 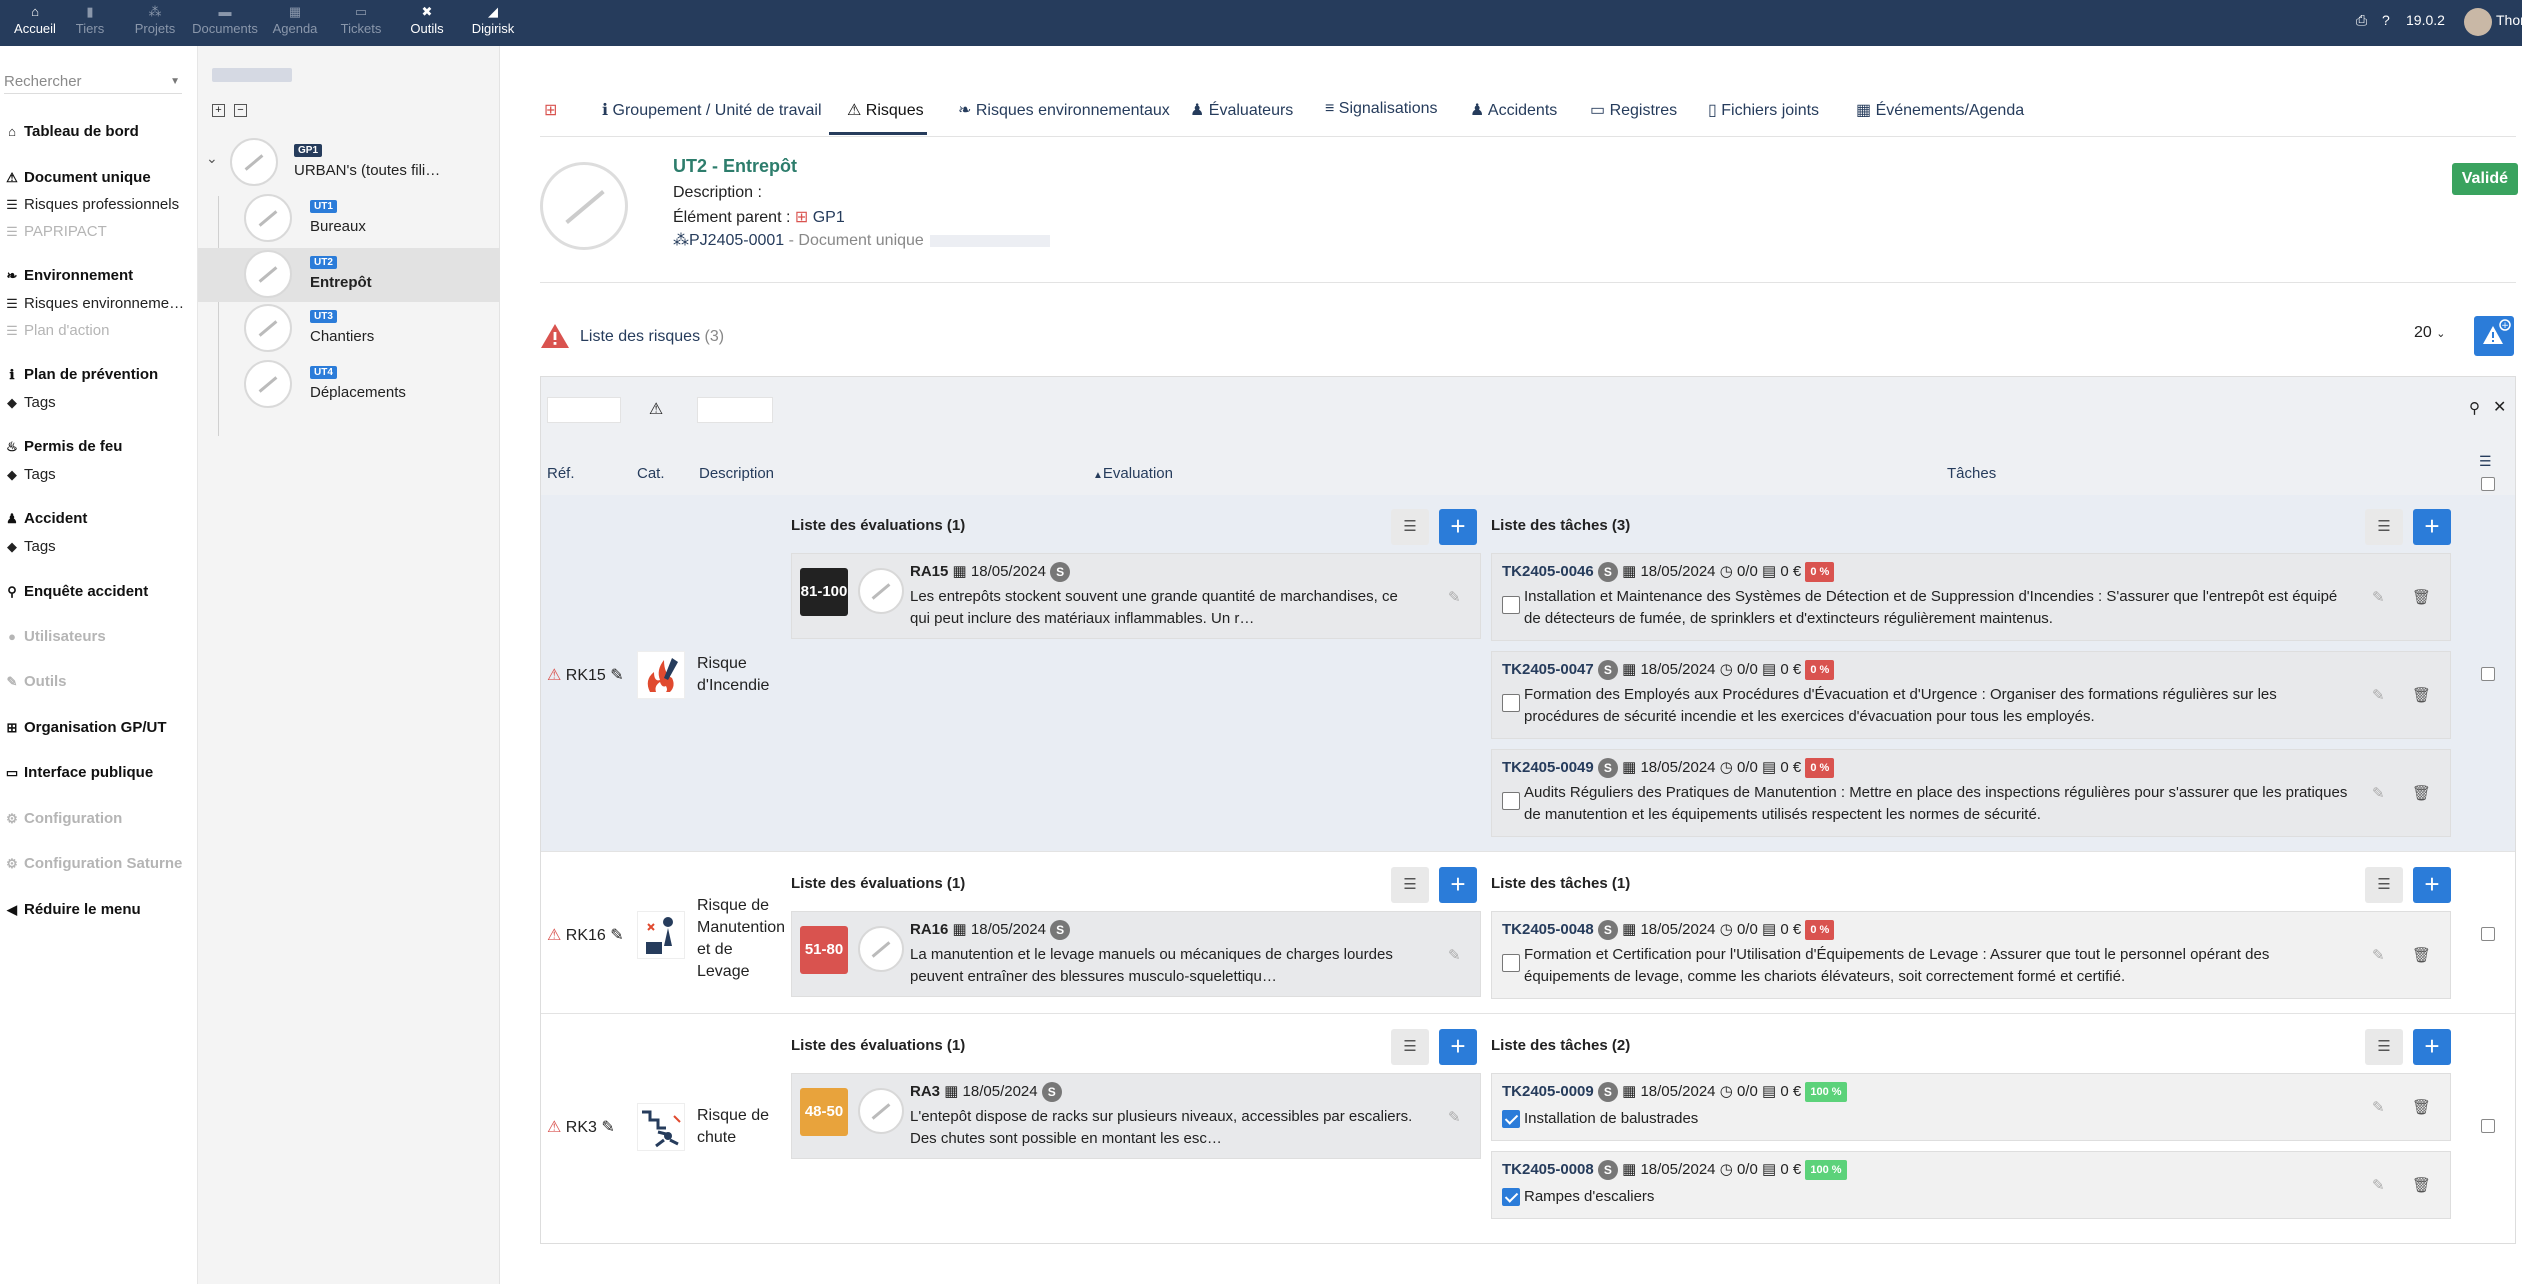 I want to click on ut-photo-placeholder, so click(x=584, y=206).